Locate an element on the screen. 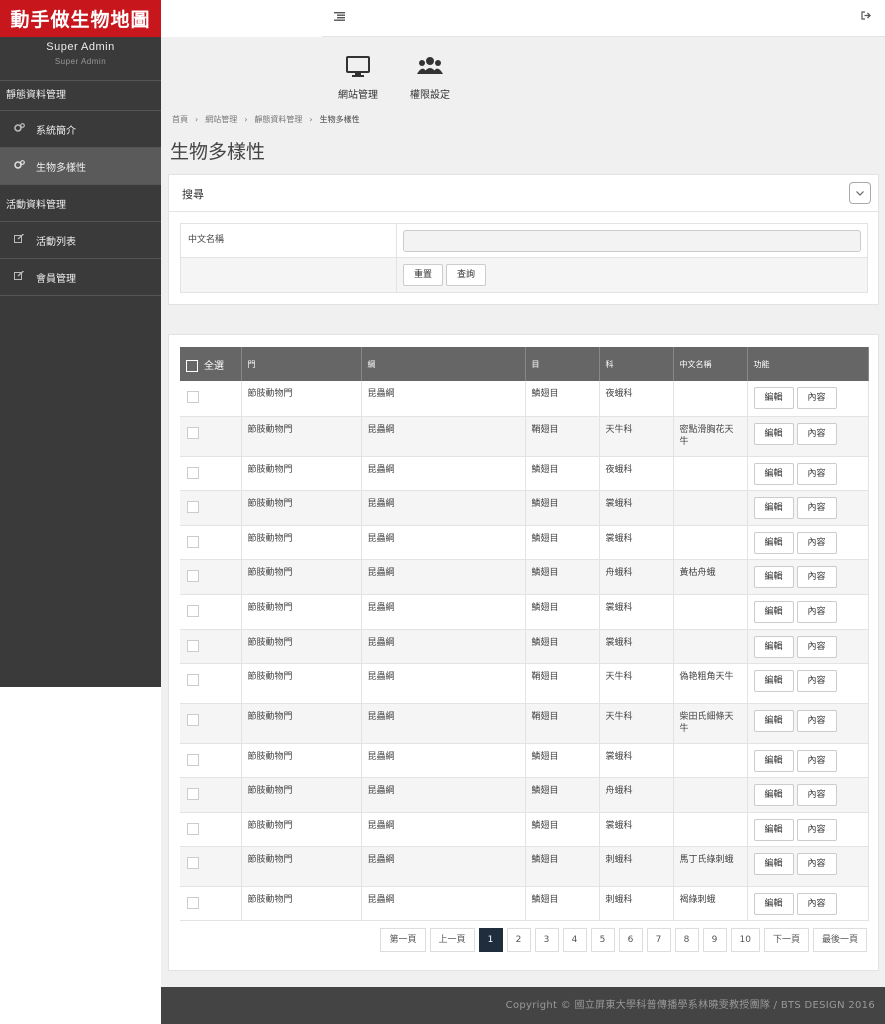 The image size is (885, 1024). pagination-page: 1 is located at coordinates (490, 940).